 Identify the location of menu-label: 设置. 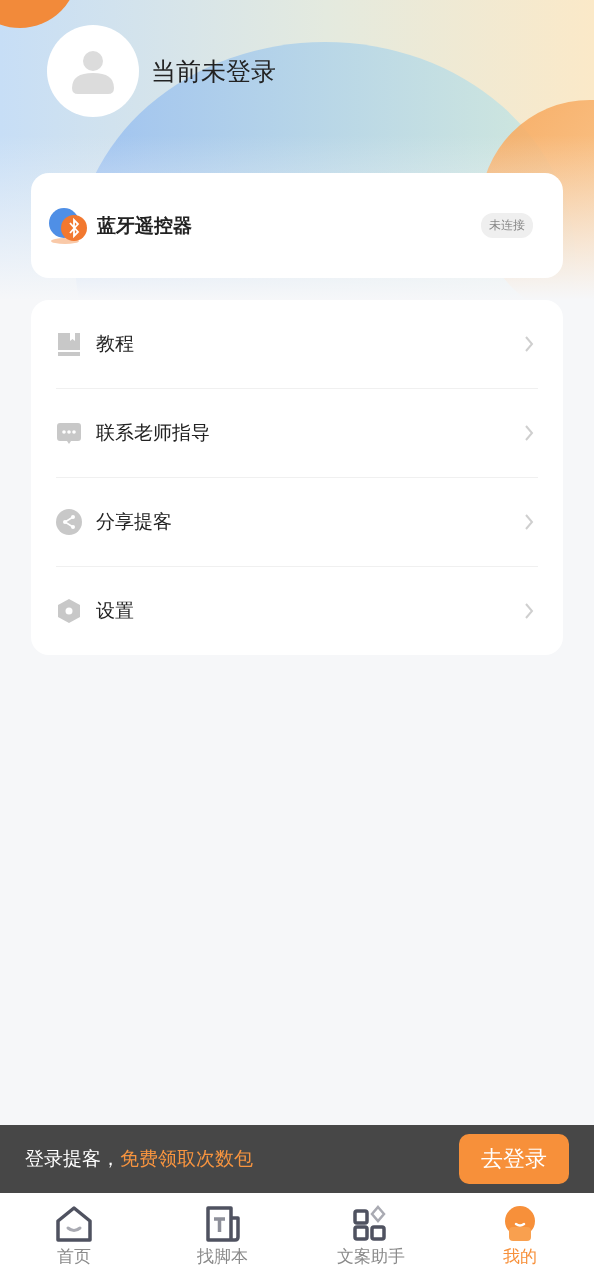
(115, 610).